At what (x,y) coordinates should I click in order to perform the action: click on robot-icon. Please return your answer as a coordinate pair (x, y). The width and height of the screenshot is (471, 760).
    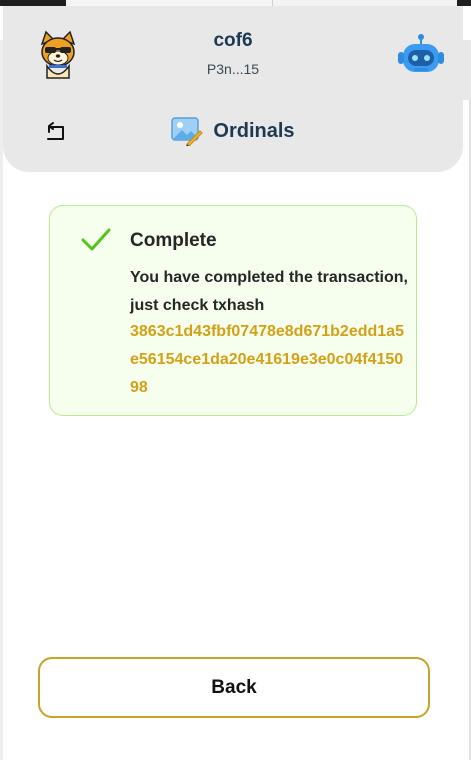
    Looking at the image, I should click on (421, 56).